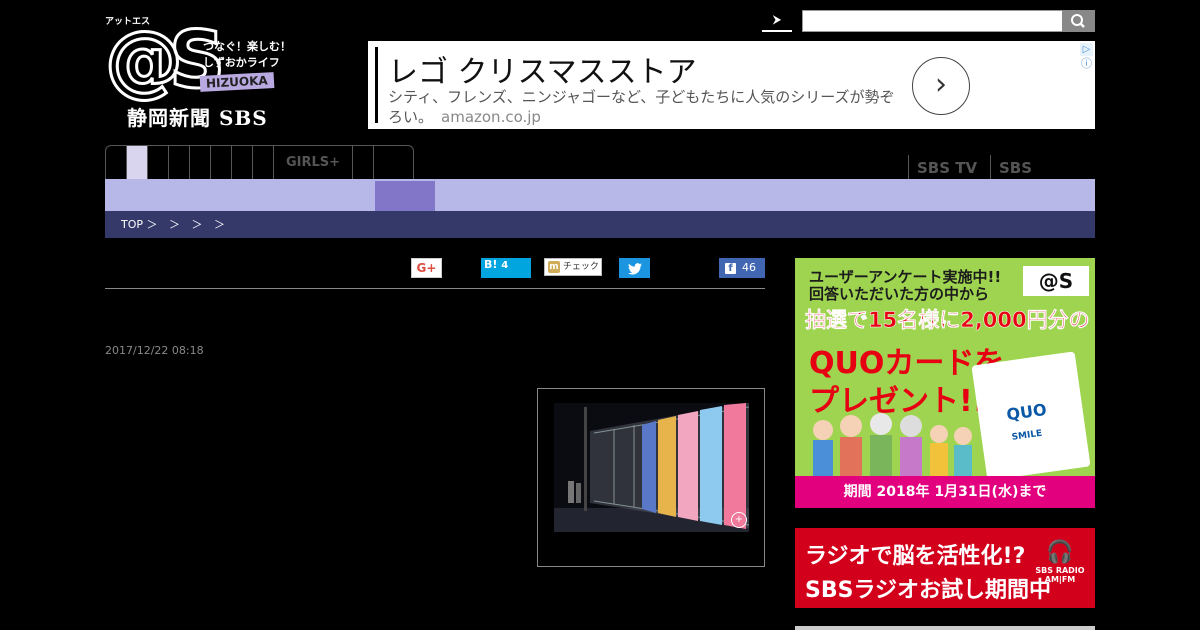 The image size is (1200, 630). Describe the element at coordinates (945, 492) in the screenshot. I see `banner1-footer: 期間 2018年 1月31日(水)まで` at that location.